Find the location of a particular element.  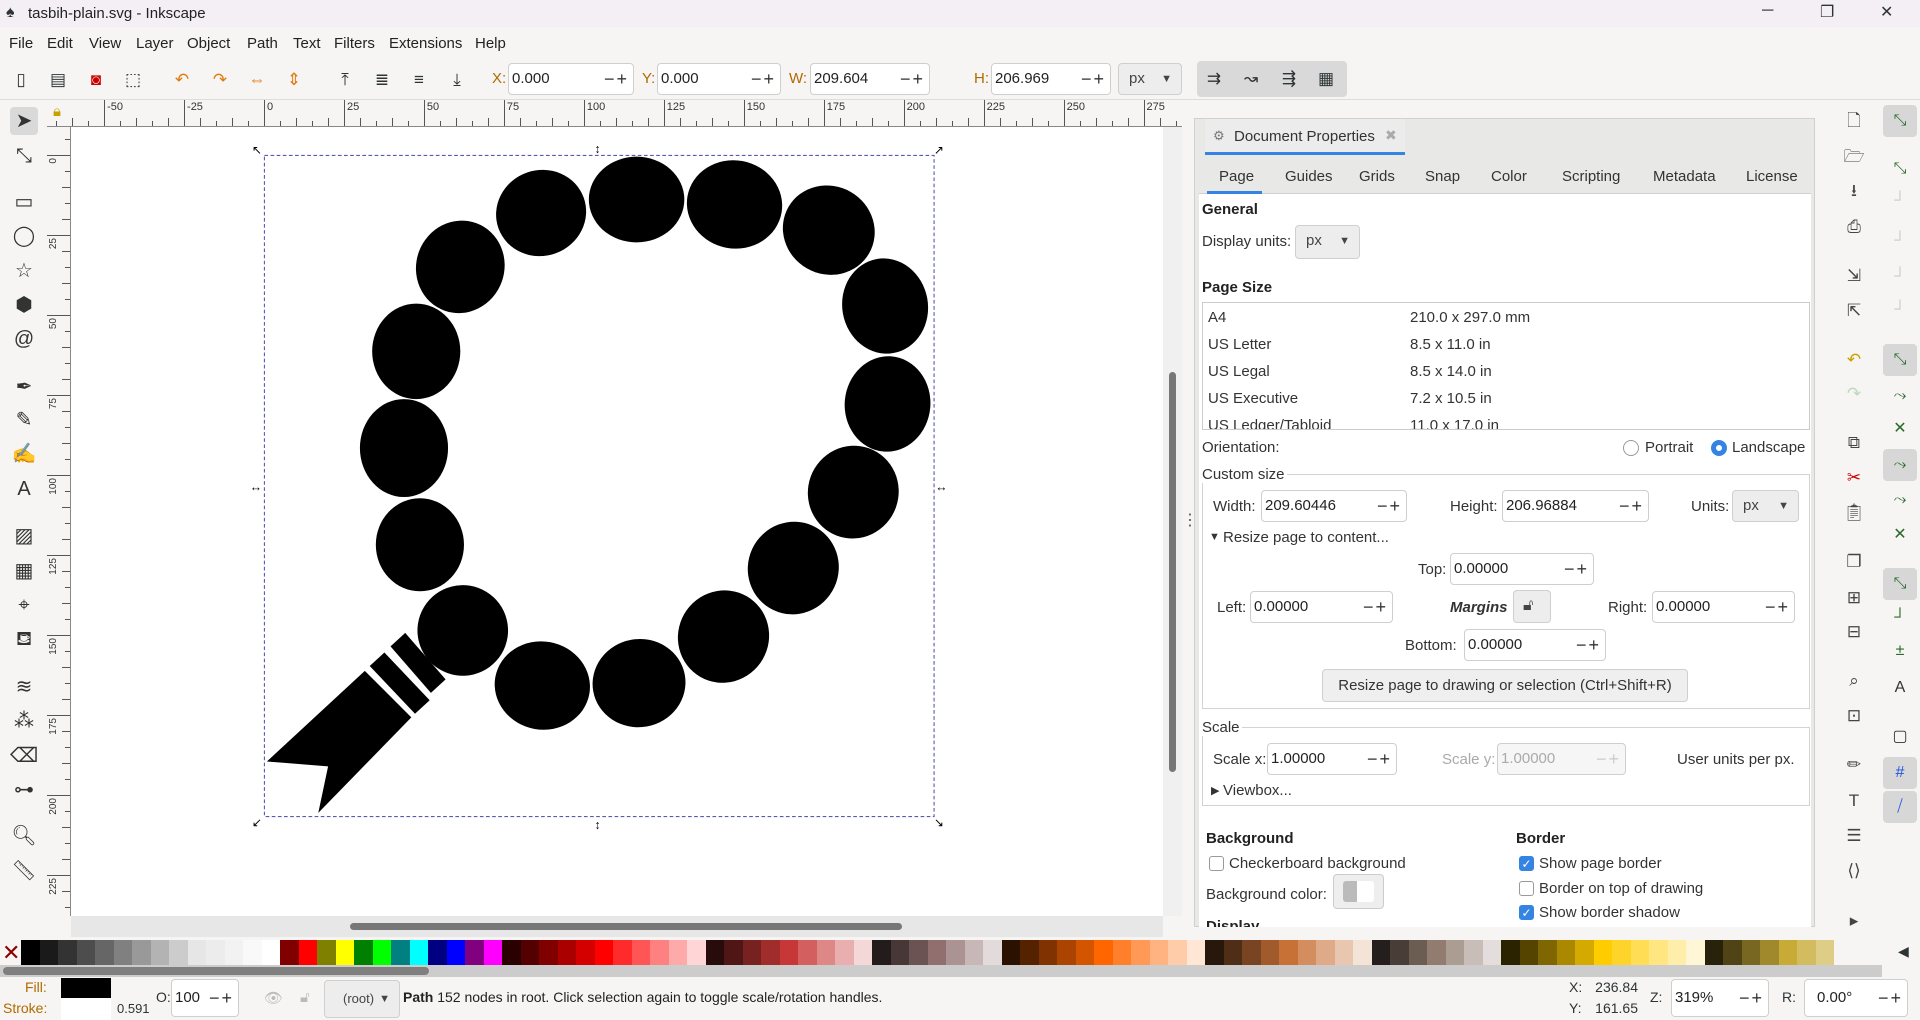

zoom-selection-icon: ⌕ is located at coordinates (1854, 681).